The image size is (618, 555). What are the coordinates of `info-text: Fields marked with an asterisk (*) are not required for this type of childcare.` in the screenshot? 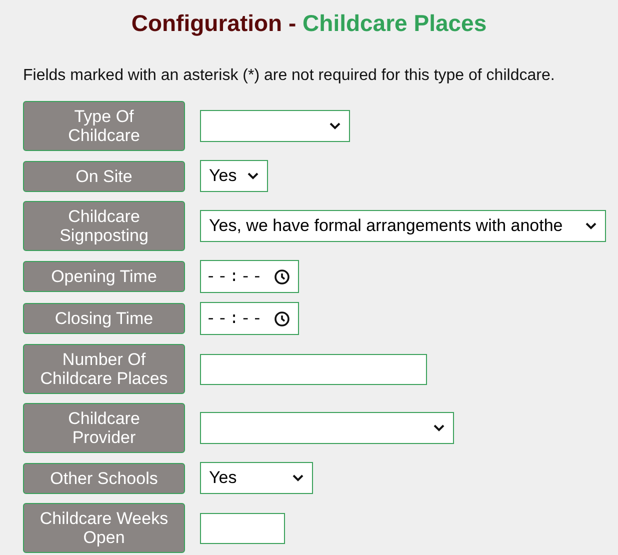 It's located at (289, 76).